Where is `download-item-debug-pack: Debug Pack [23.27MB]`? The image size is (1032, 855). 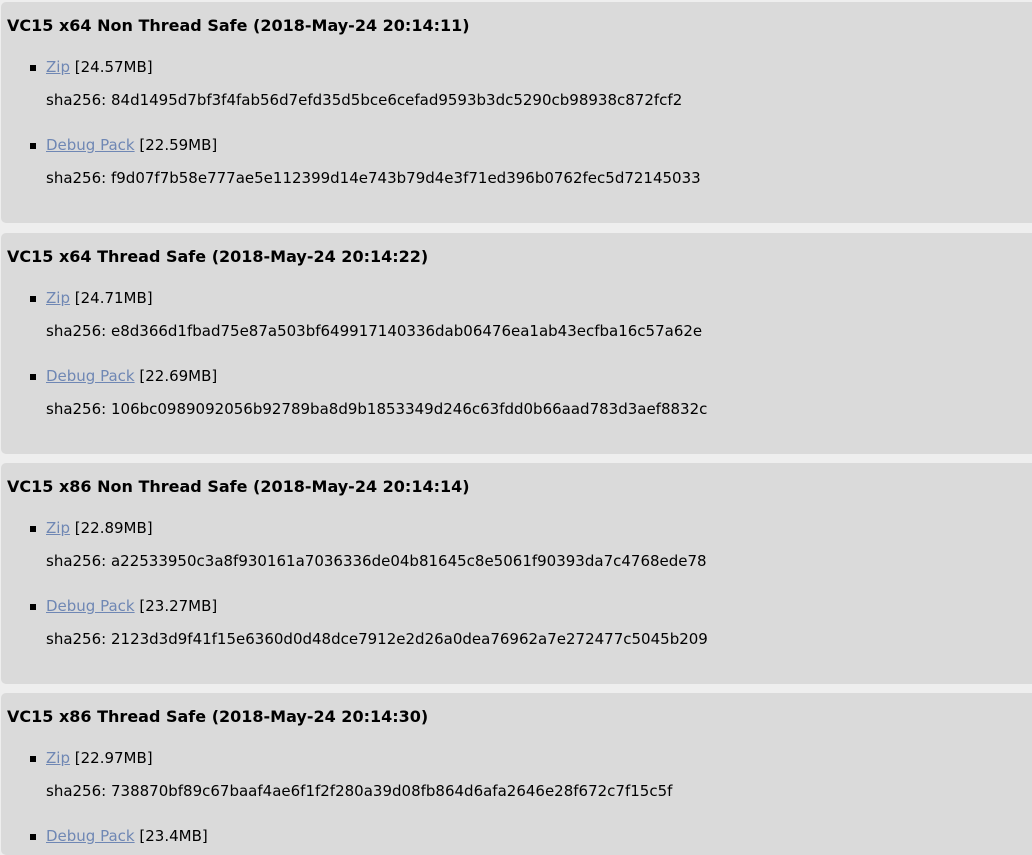 download-item-debug-pack: Debug Pack [23.27MB] is located at coordinates (131, 606).